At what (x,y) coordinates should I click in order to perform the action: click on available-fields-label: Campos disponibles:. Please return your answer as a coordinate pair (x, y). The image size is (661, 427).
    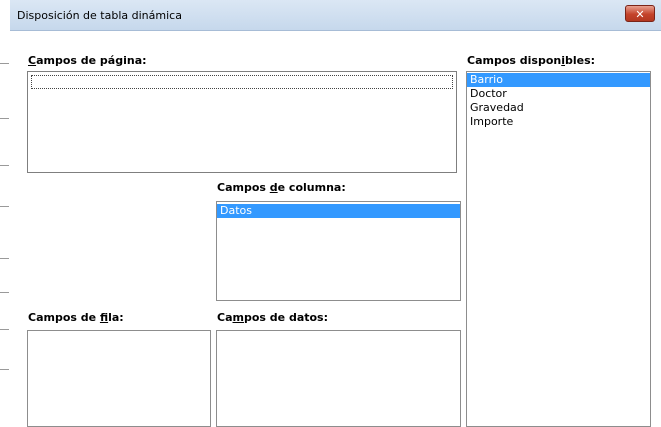
    Looking at the image, I should click on (531, 60).